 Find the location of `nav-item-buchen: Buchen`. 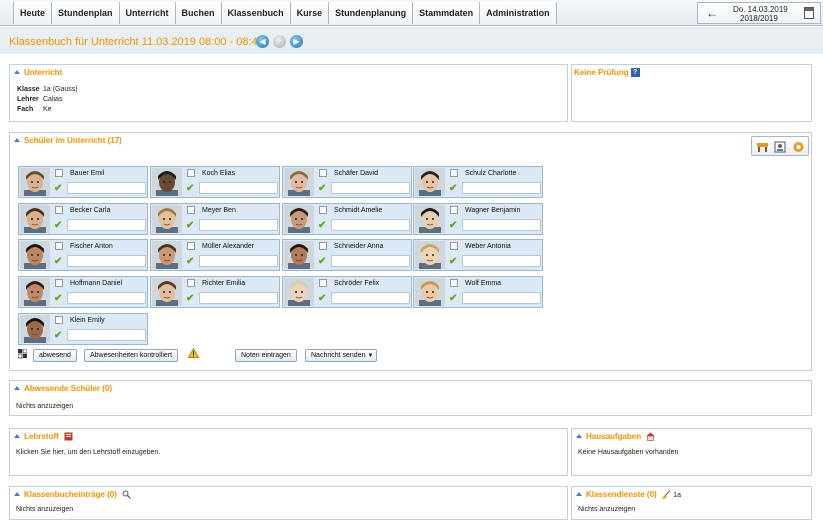

nav-item-buchen: Buchen is located at coordinates (198, 13).